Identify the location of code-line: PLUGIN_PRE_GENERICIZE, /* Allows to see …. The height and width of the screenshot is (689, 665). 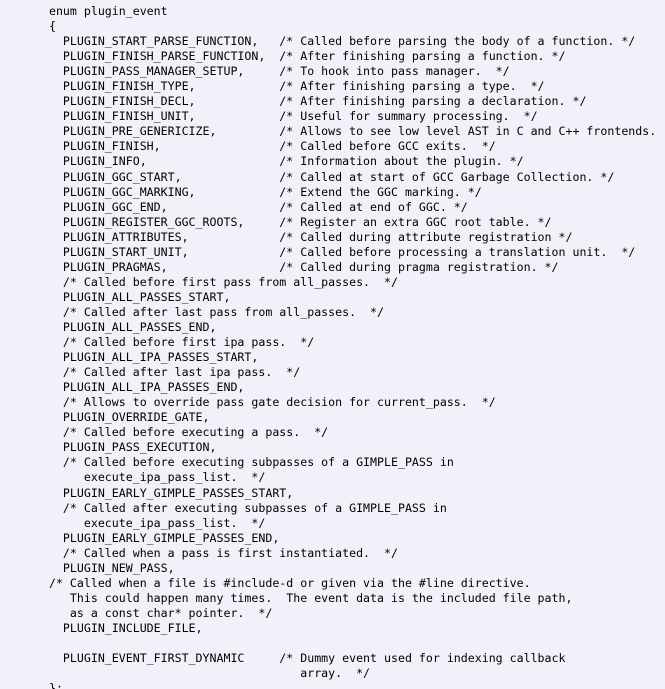
(350, 131).